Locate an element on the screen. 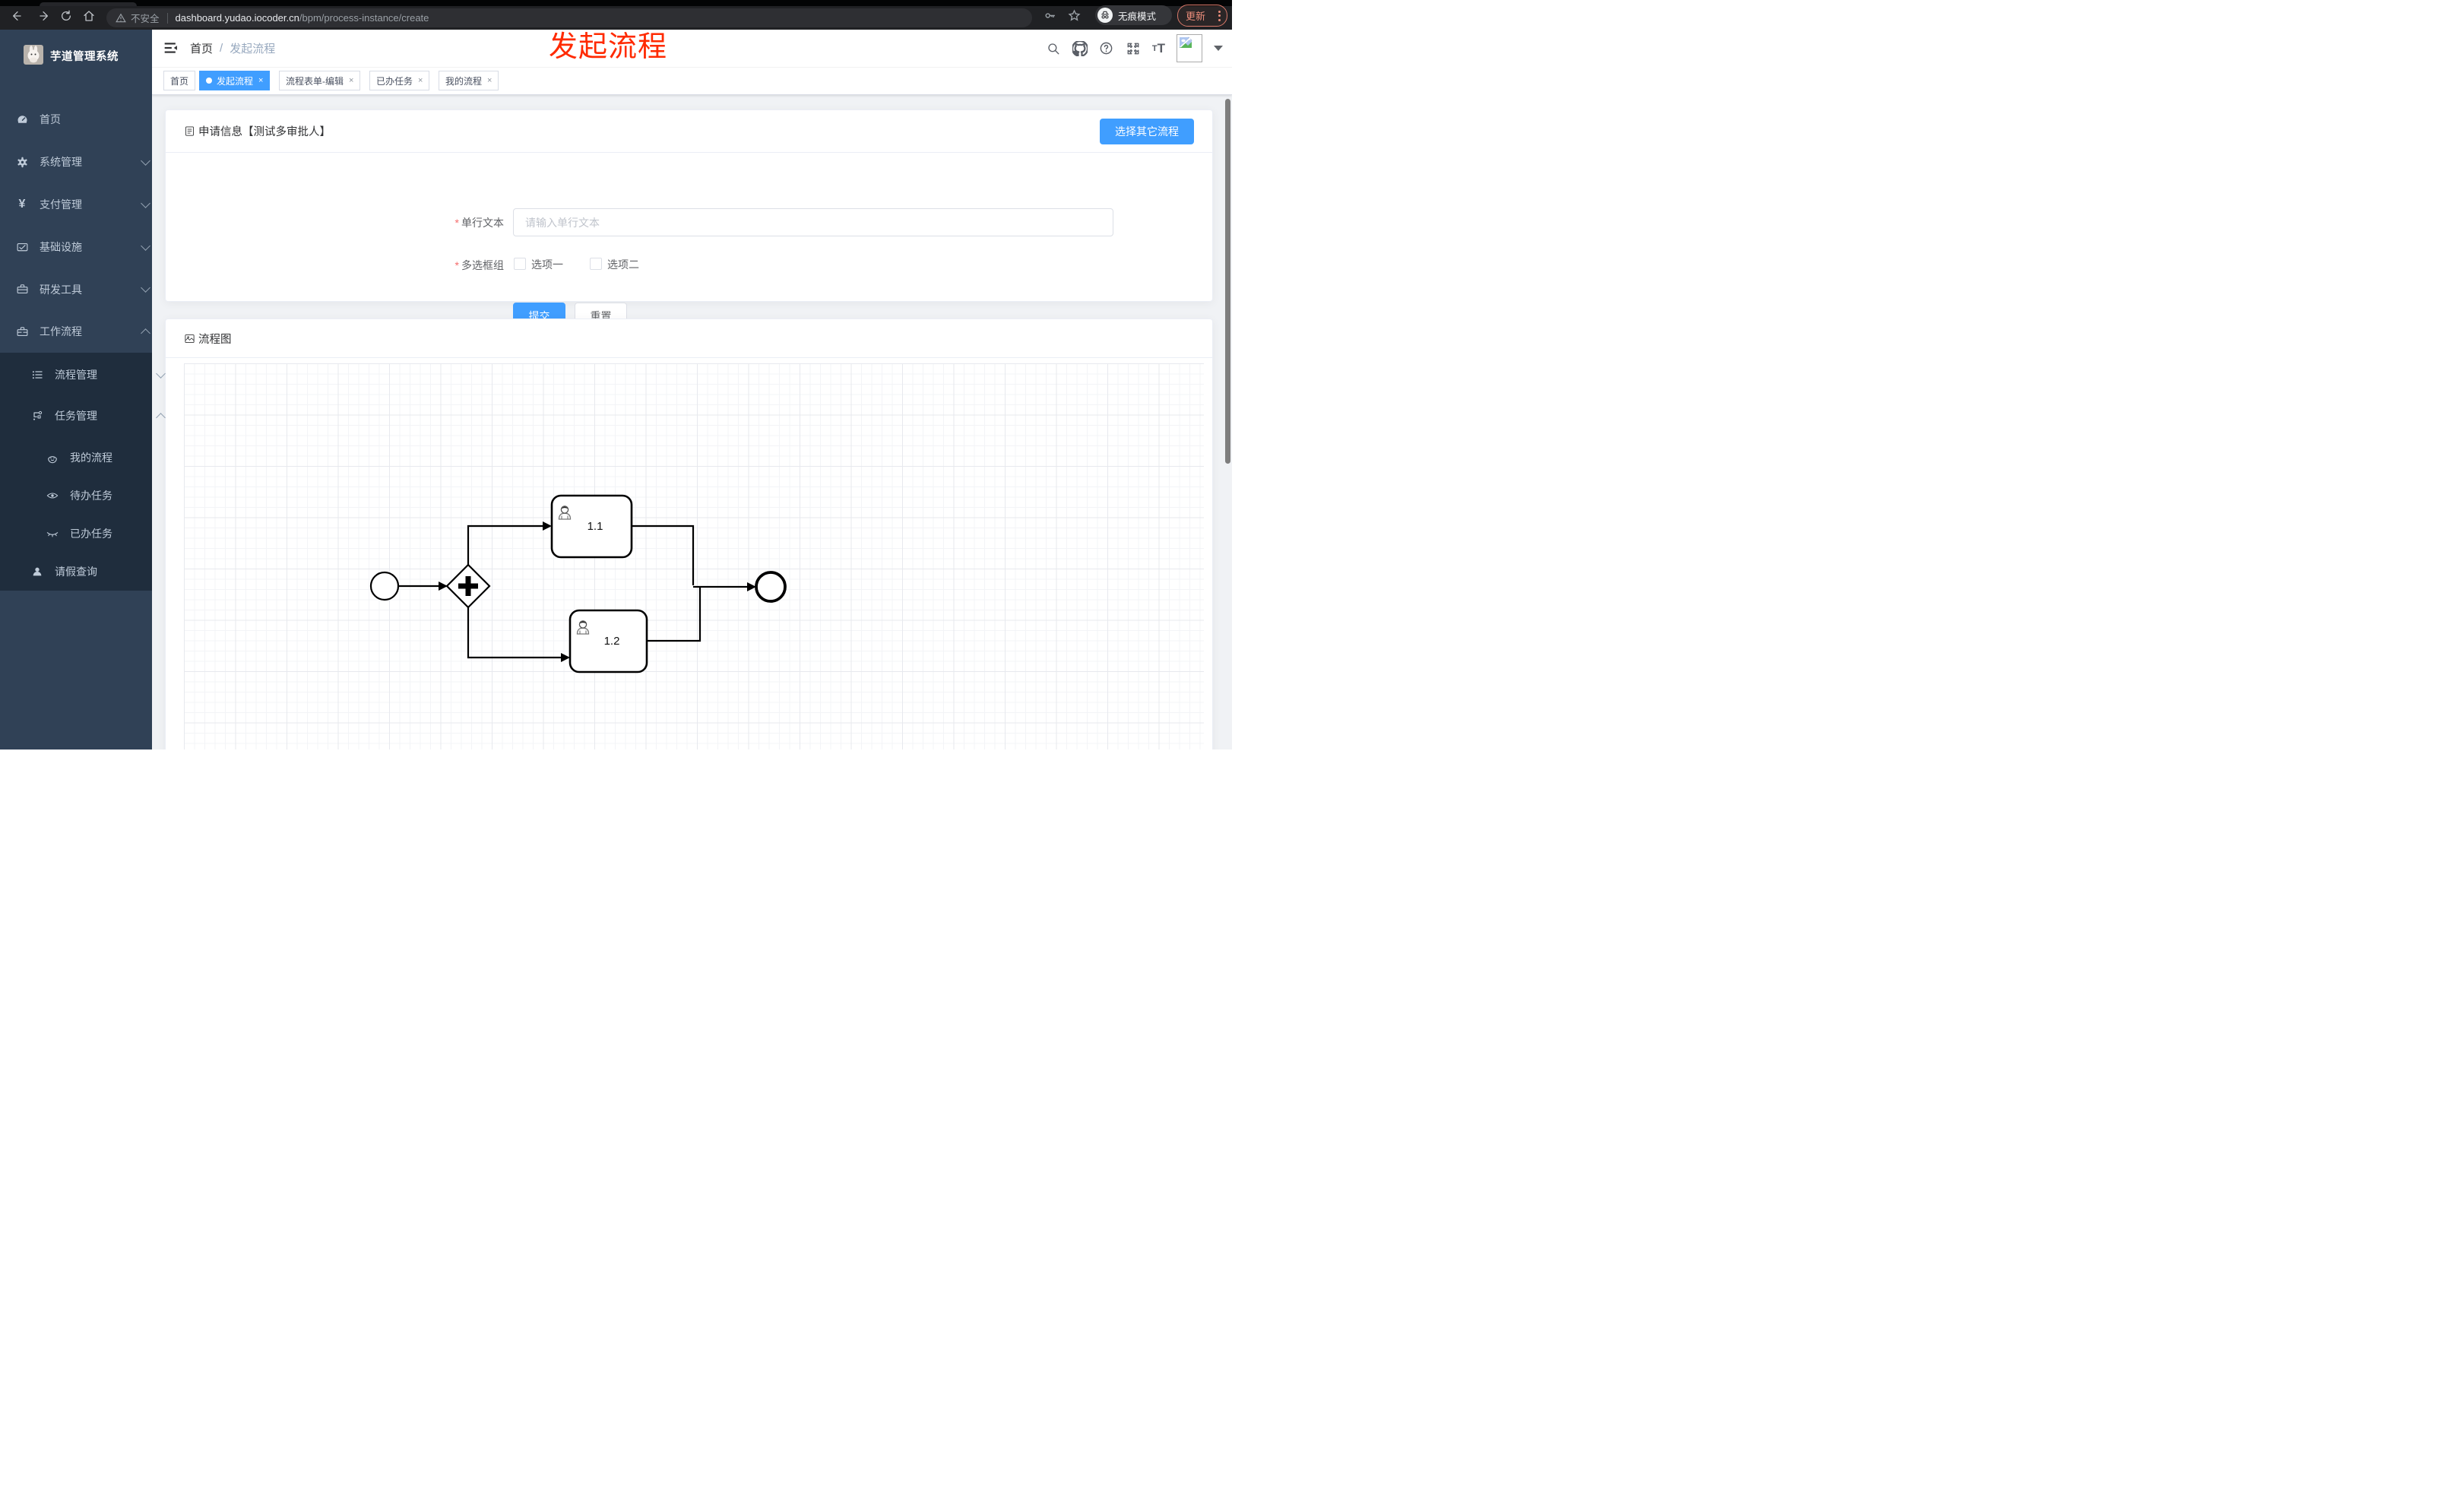  browser-home-button is located at coordinates (89, 16).